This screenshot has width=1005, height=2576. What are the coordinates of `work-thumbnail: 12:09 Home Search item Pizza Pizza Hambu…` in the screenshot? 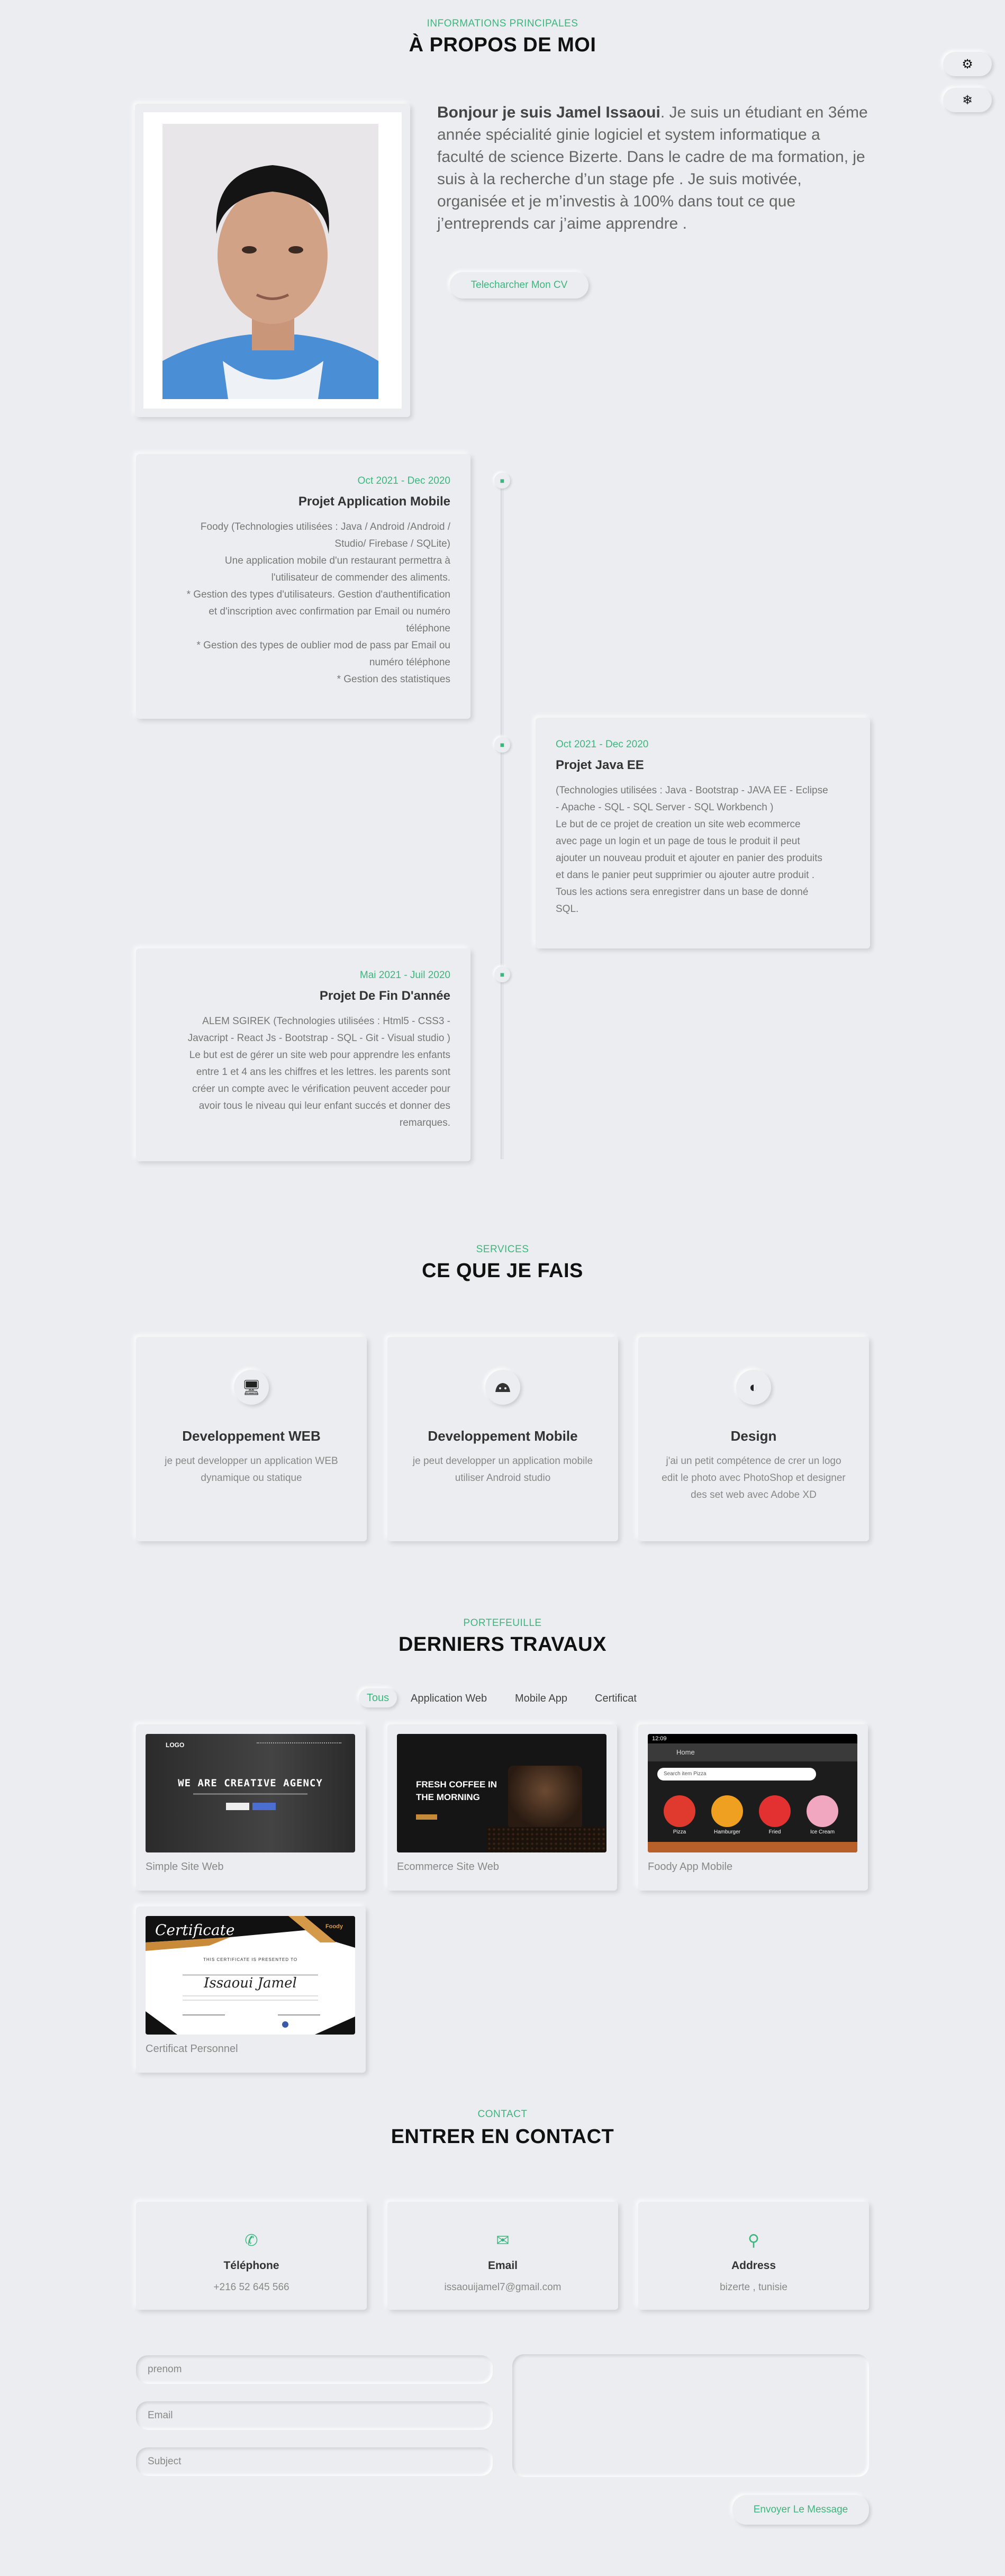 It's located at (753, 1793).